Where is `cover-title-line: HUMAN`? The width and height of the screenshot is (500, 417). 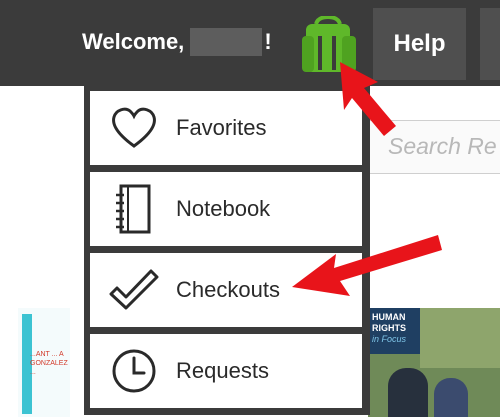
cover-title-line: HUMAN is located at coordinates (389, 317).